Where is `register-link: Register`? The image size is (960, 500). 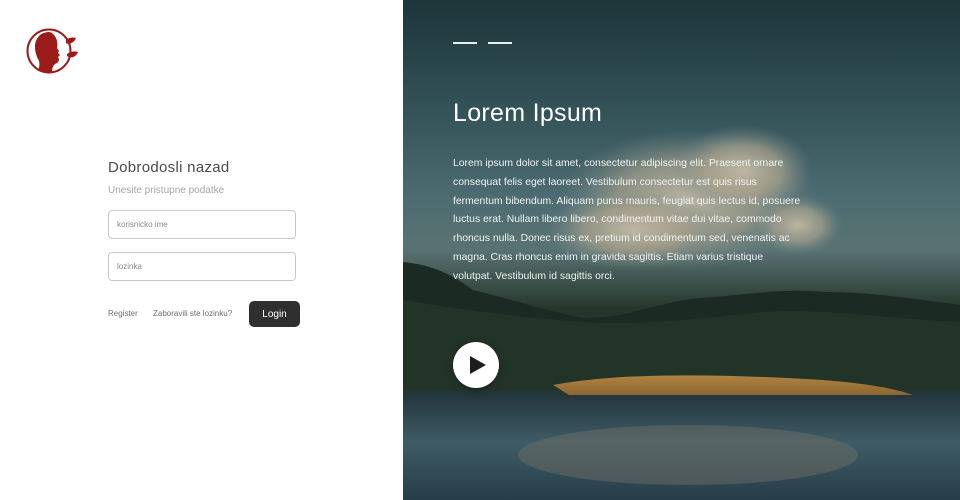
register-link: Register is located at coordinates (123, 313).